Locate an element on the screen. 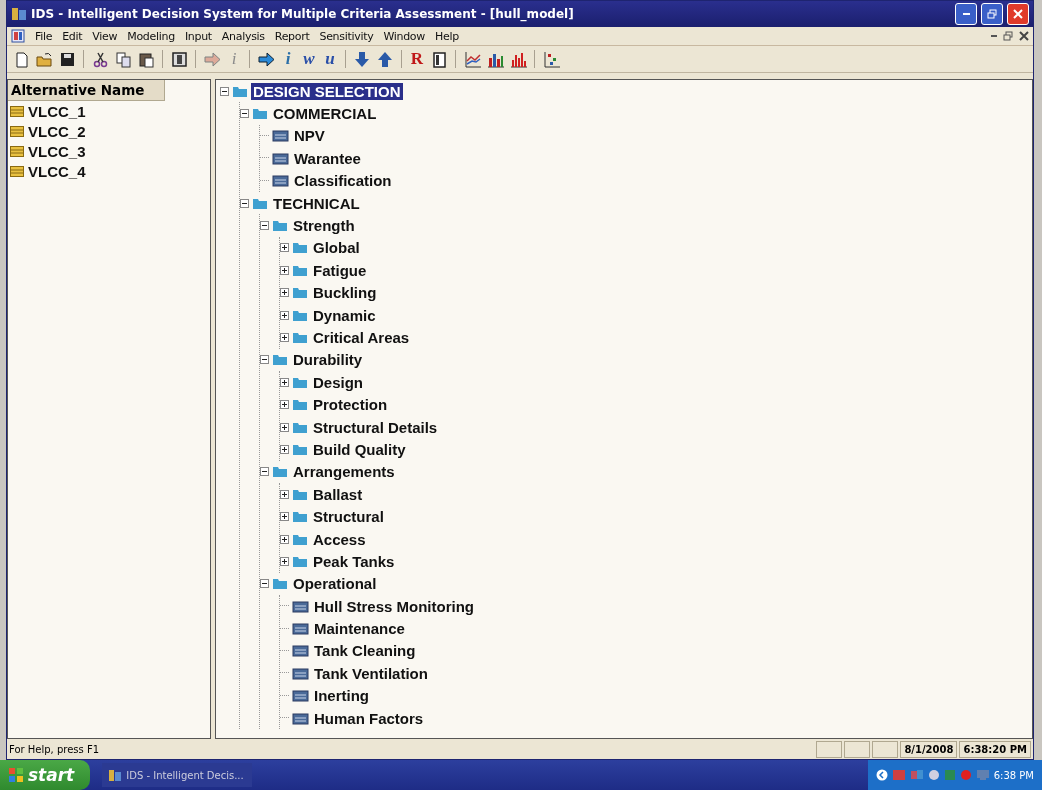 This screenshot has height=790, width=1042. toolbar-button: u is located at coordinates (330, 59).